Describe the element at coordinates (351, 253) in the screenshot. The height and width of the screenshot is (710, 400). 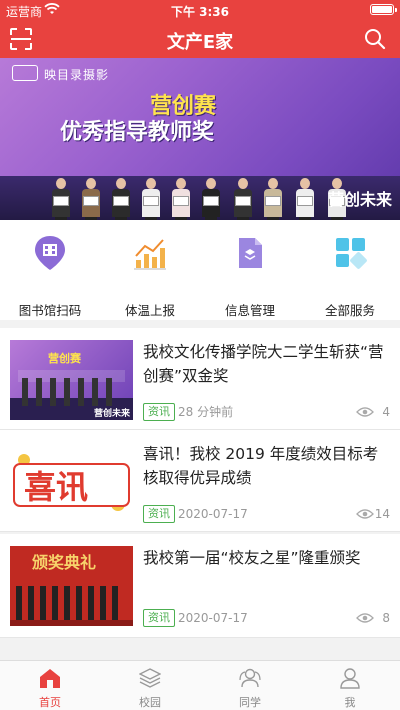
I see `grid-icon` at that location.